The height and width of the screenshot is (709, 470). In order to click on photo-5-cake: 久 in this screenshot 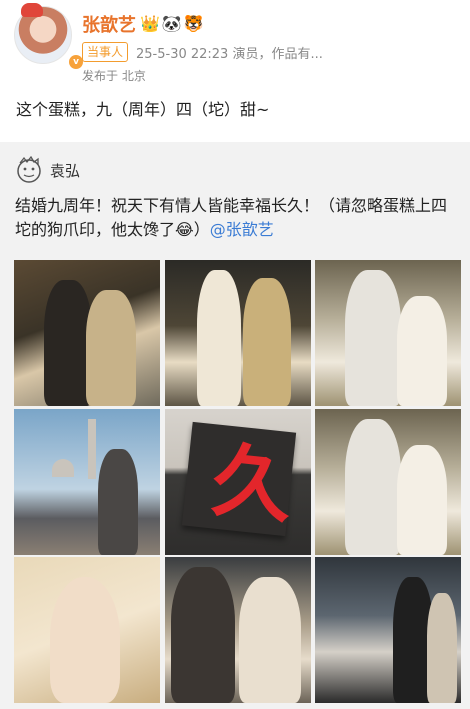, I will do `click(238, 482)`.